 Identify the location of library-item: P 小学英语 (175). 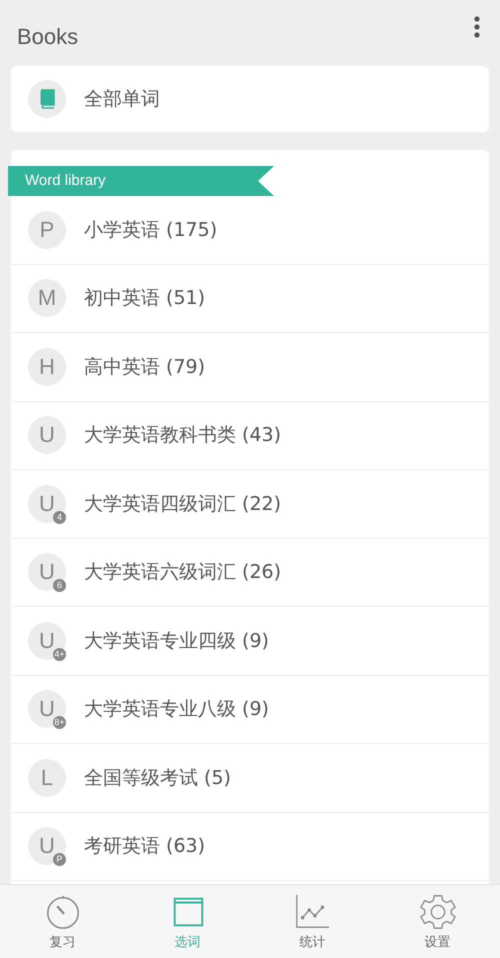
(250, 230).